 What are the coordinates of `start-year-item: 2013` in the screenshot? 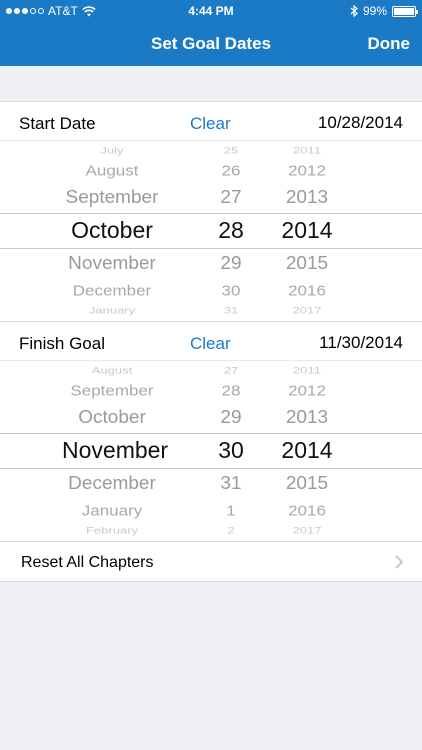 It's located at (307, 197).